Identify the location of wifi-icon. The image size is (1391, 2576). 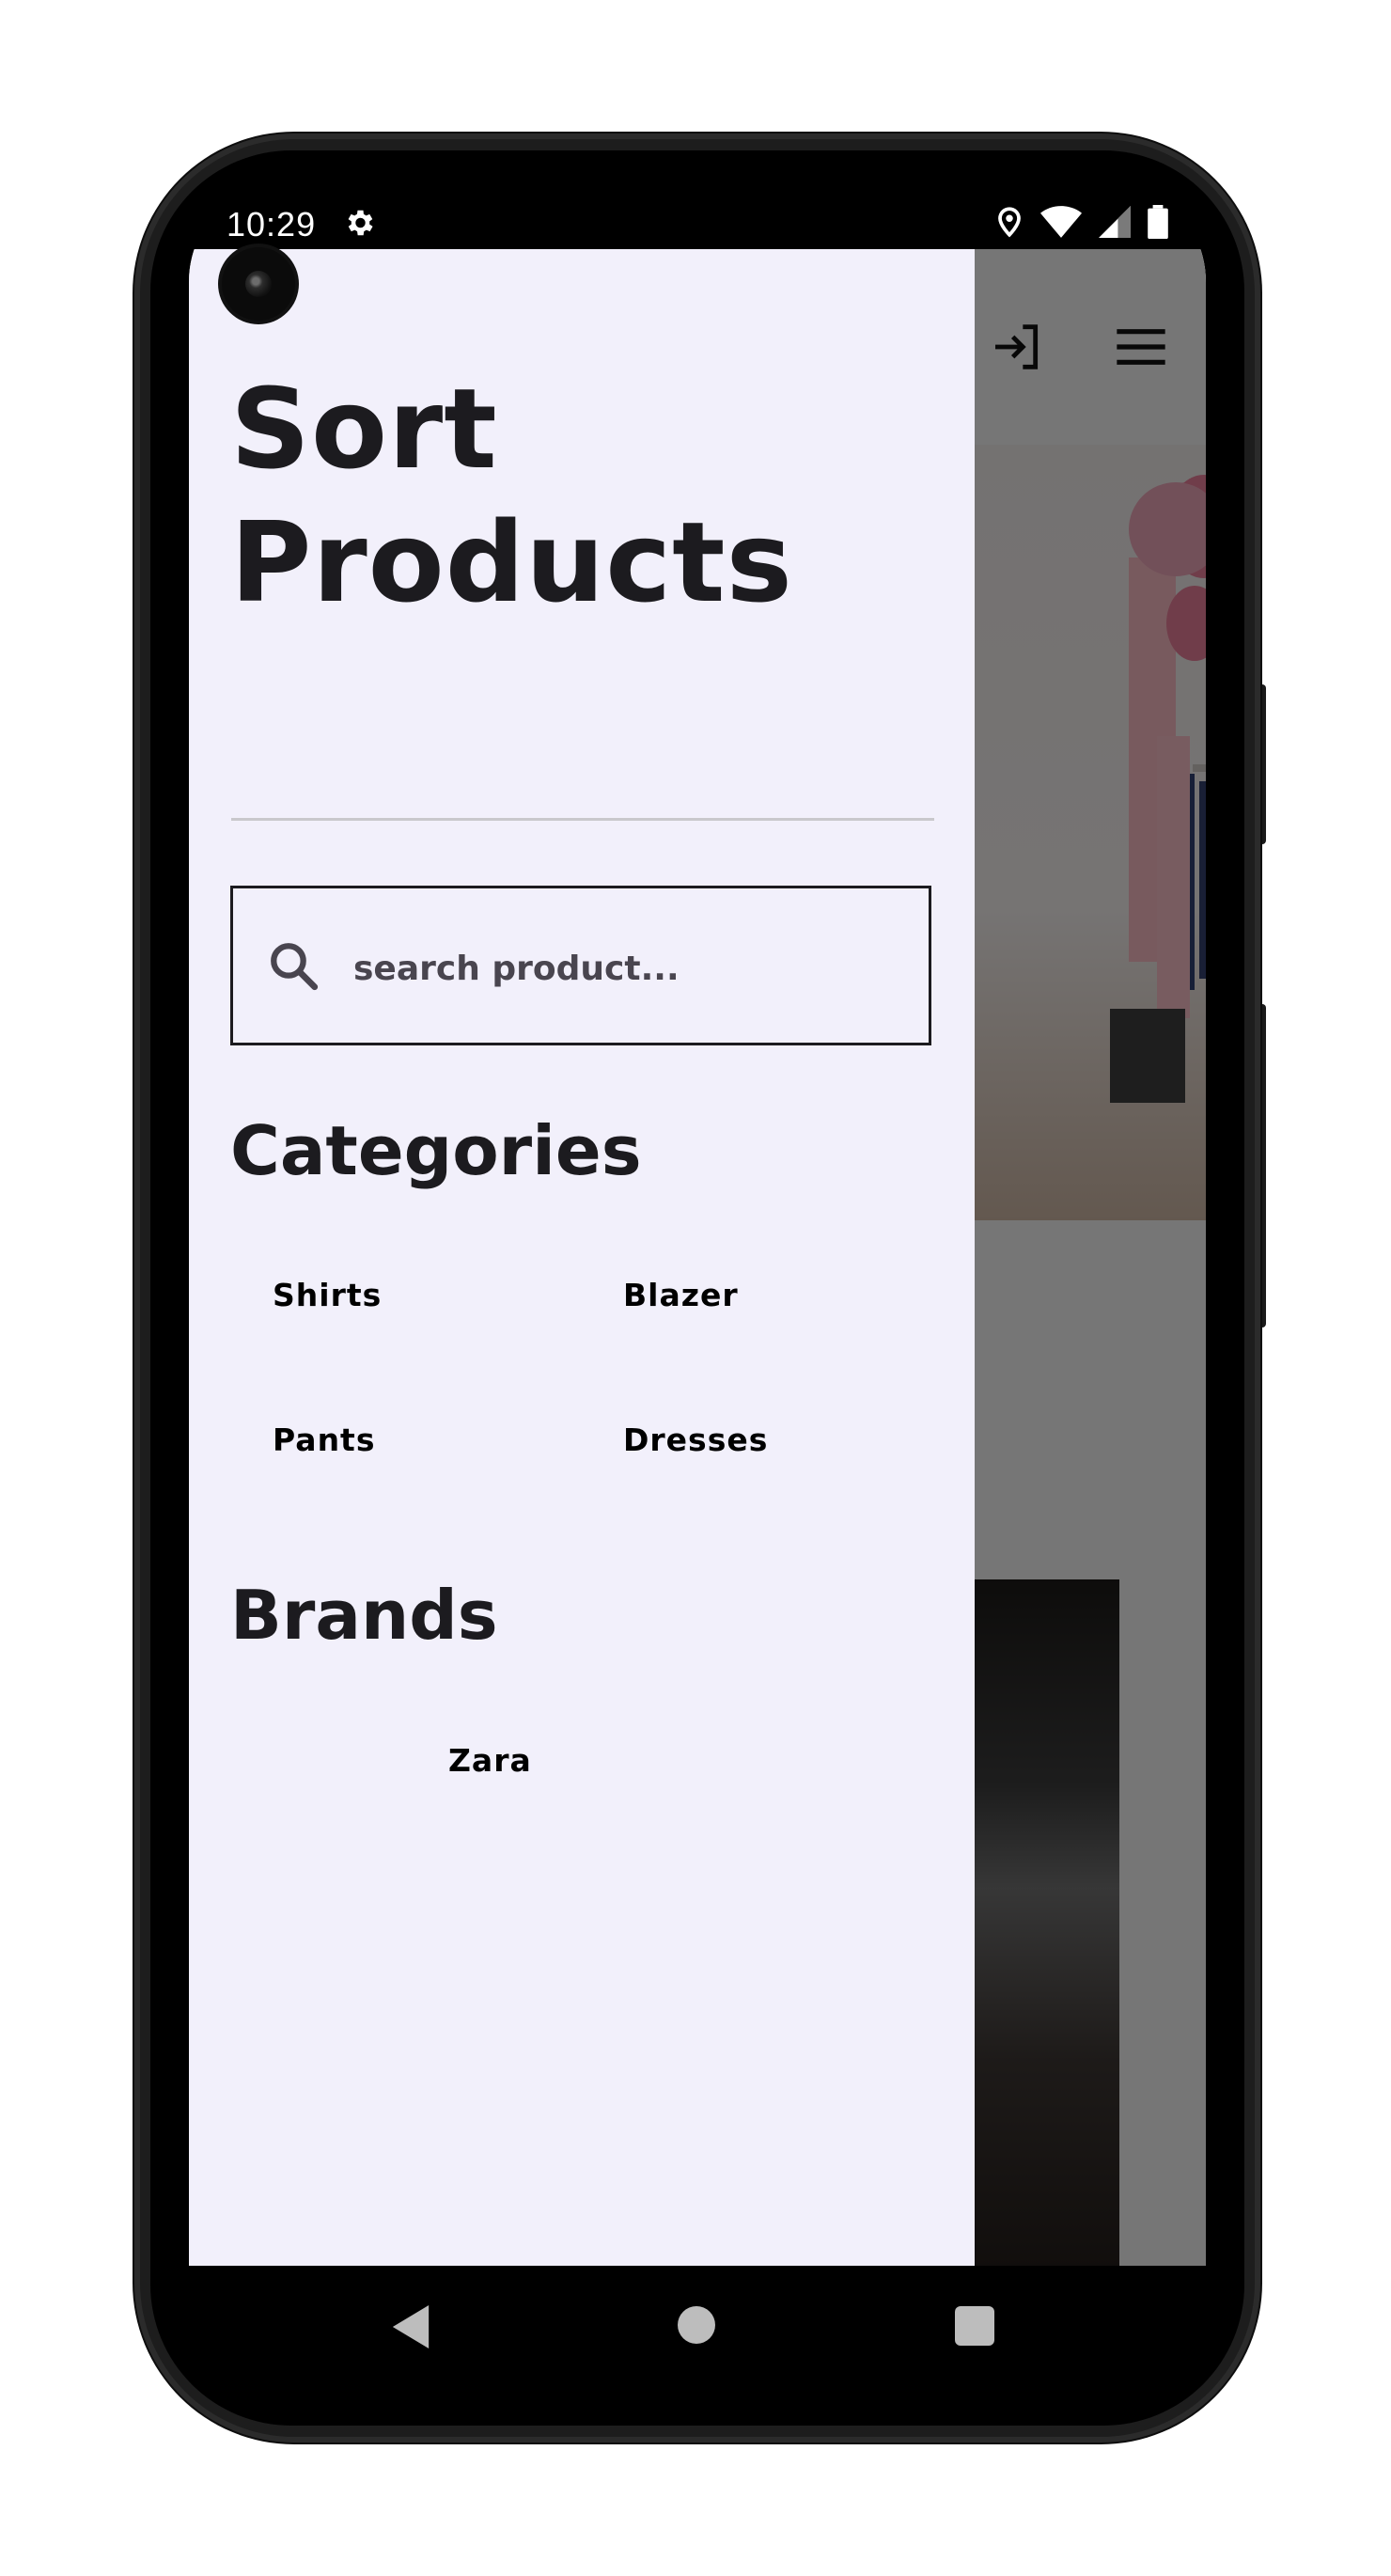
(1061, 224).